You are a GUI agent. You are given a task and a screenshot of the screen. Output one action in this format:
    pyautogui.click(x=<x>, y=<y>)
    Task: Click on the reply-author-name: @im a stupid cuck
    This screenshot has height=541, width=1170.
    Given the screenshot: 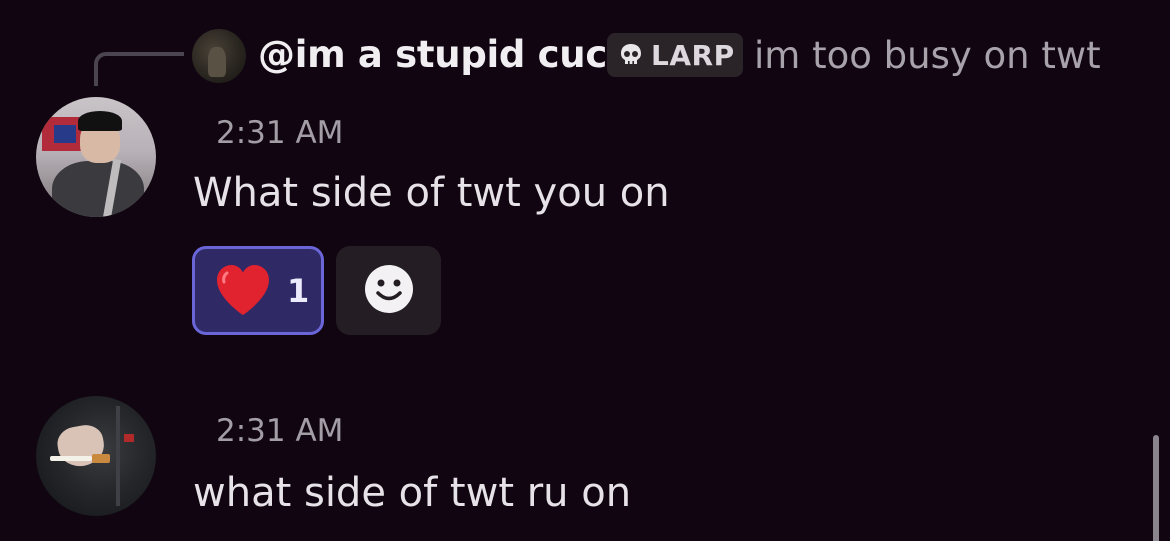 What is the action you would take?
    pyautogui.click(x=445, y=54)
    